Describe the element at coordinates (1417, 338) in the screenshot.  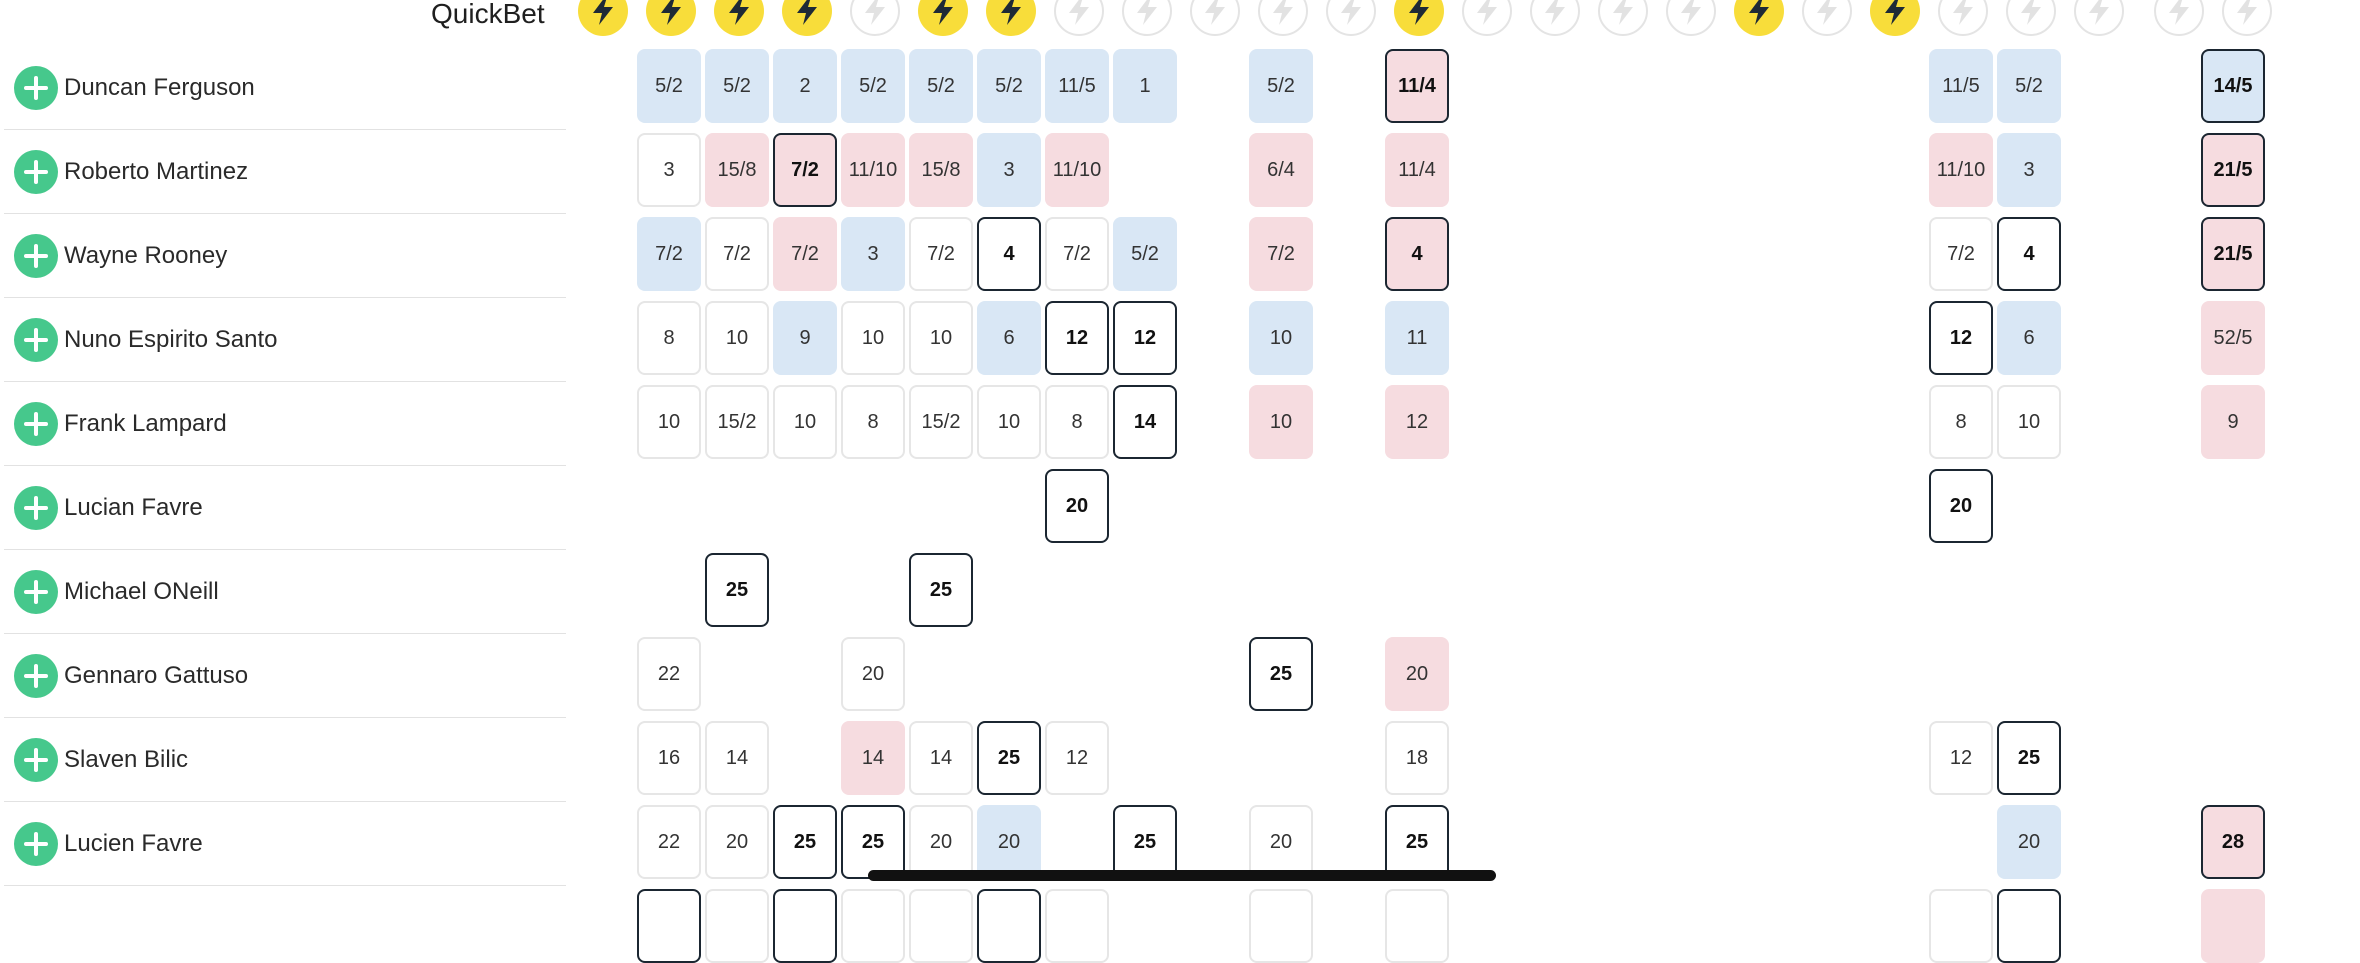
I see `odds-cell: 11` at that location.